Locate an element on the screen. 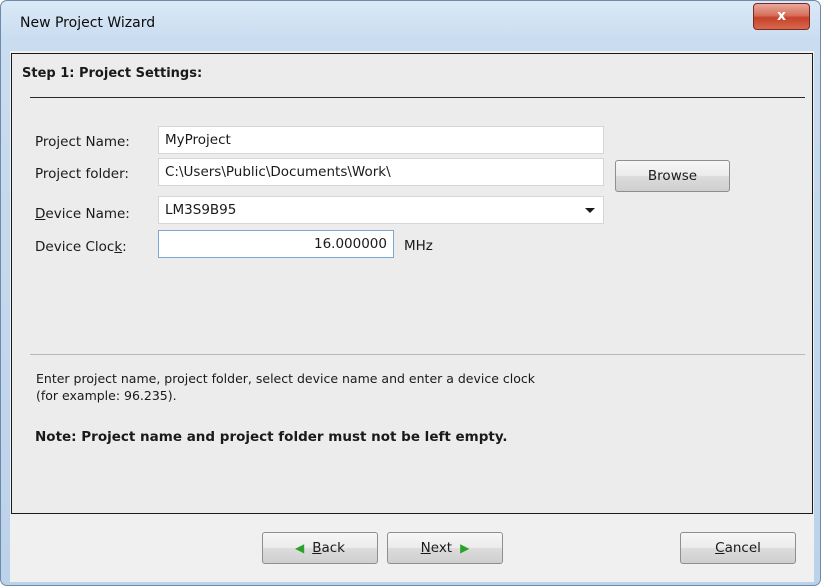  device-name-value: LM3S9B95 is located at coordinates (201, 210).